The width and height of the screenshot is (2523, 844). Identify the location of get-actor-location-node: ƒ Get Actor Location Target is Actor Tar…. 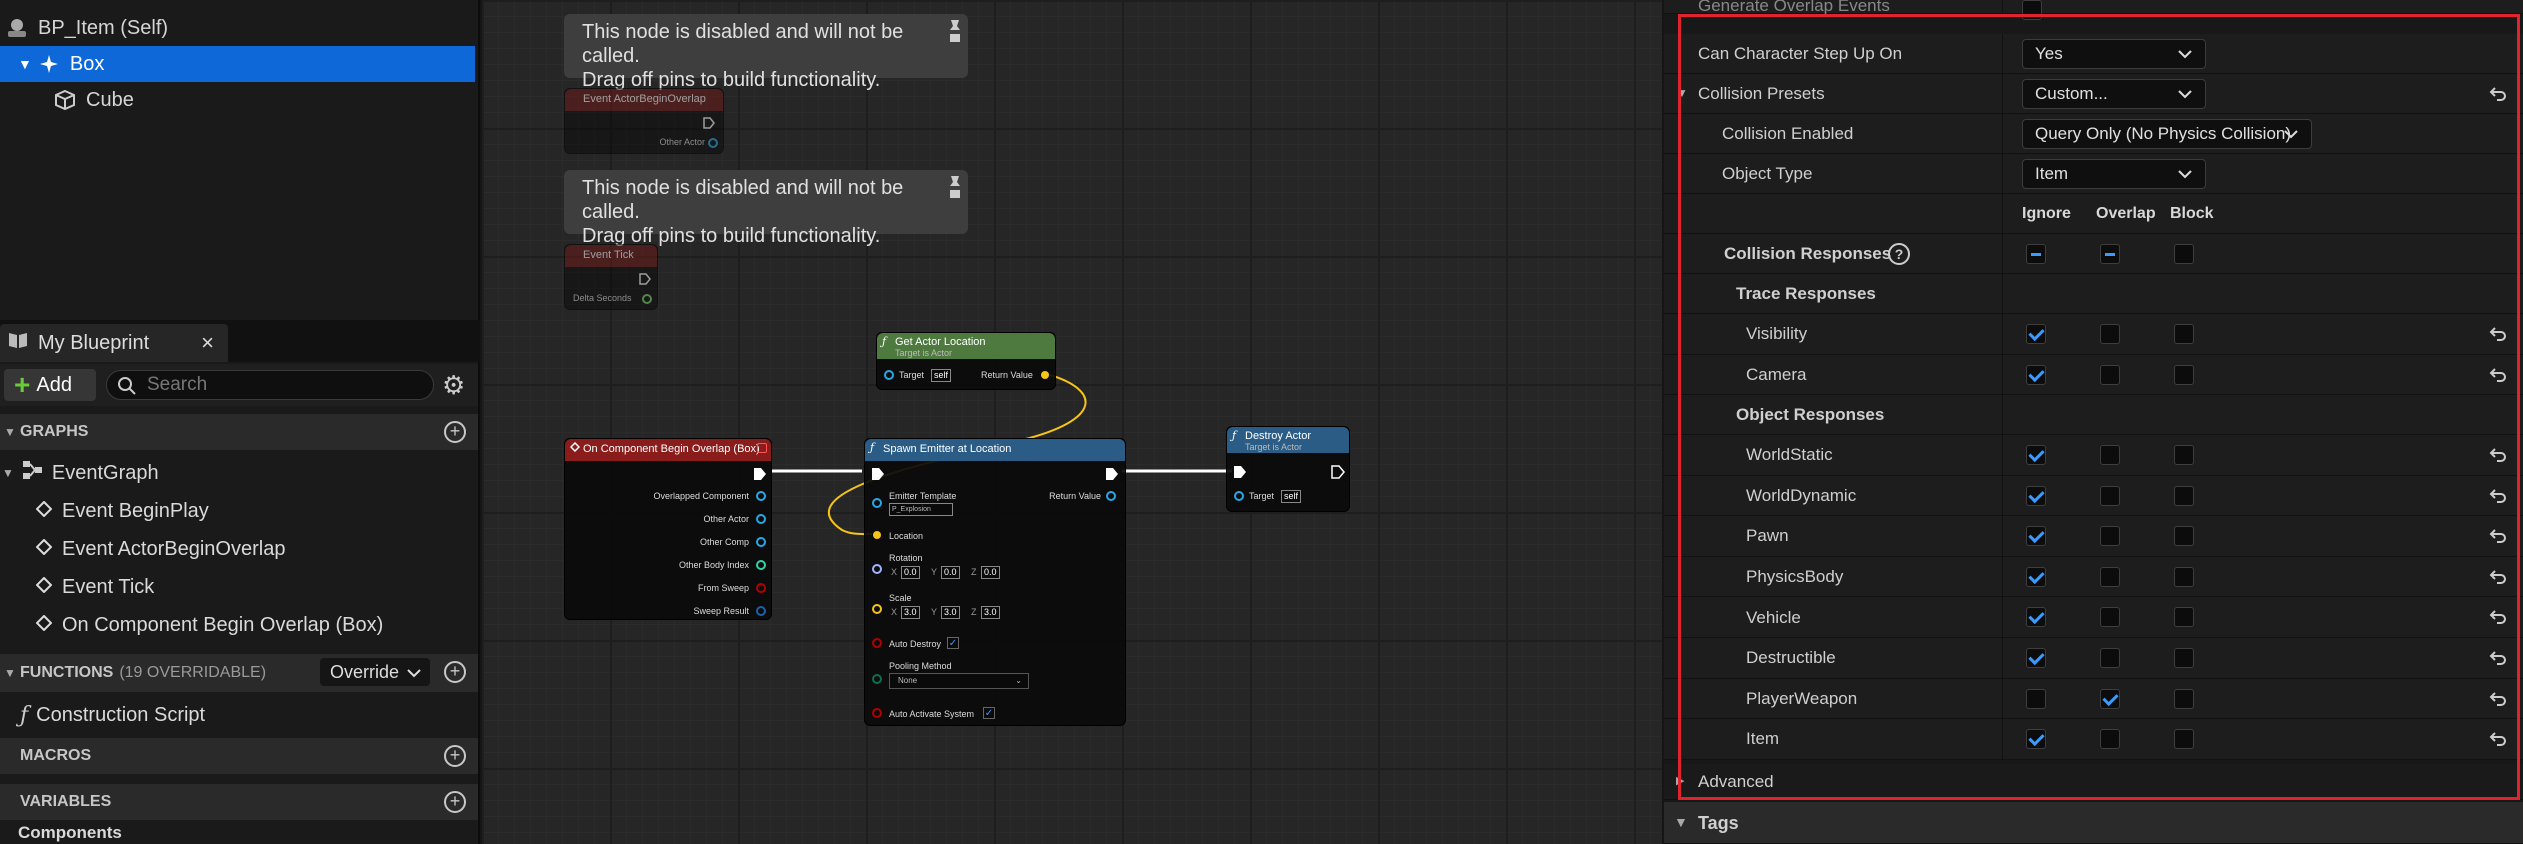
(966, 361).